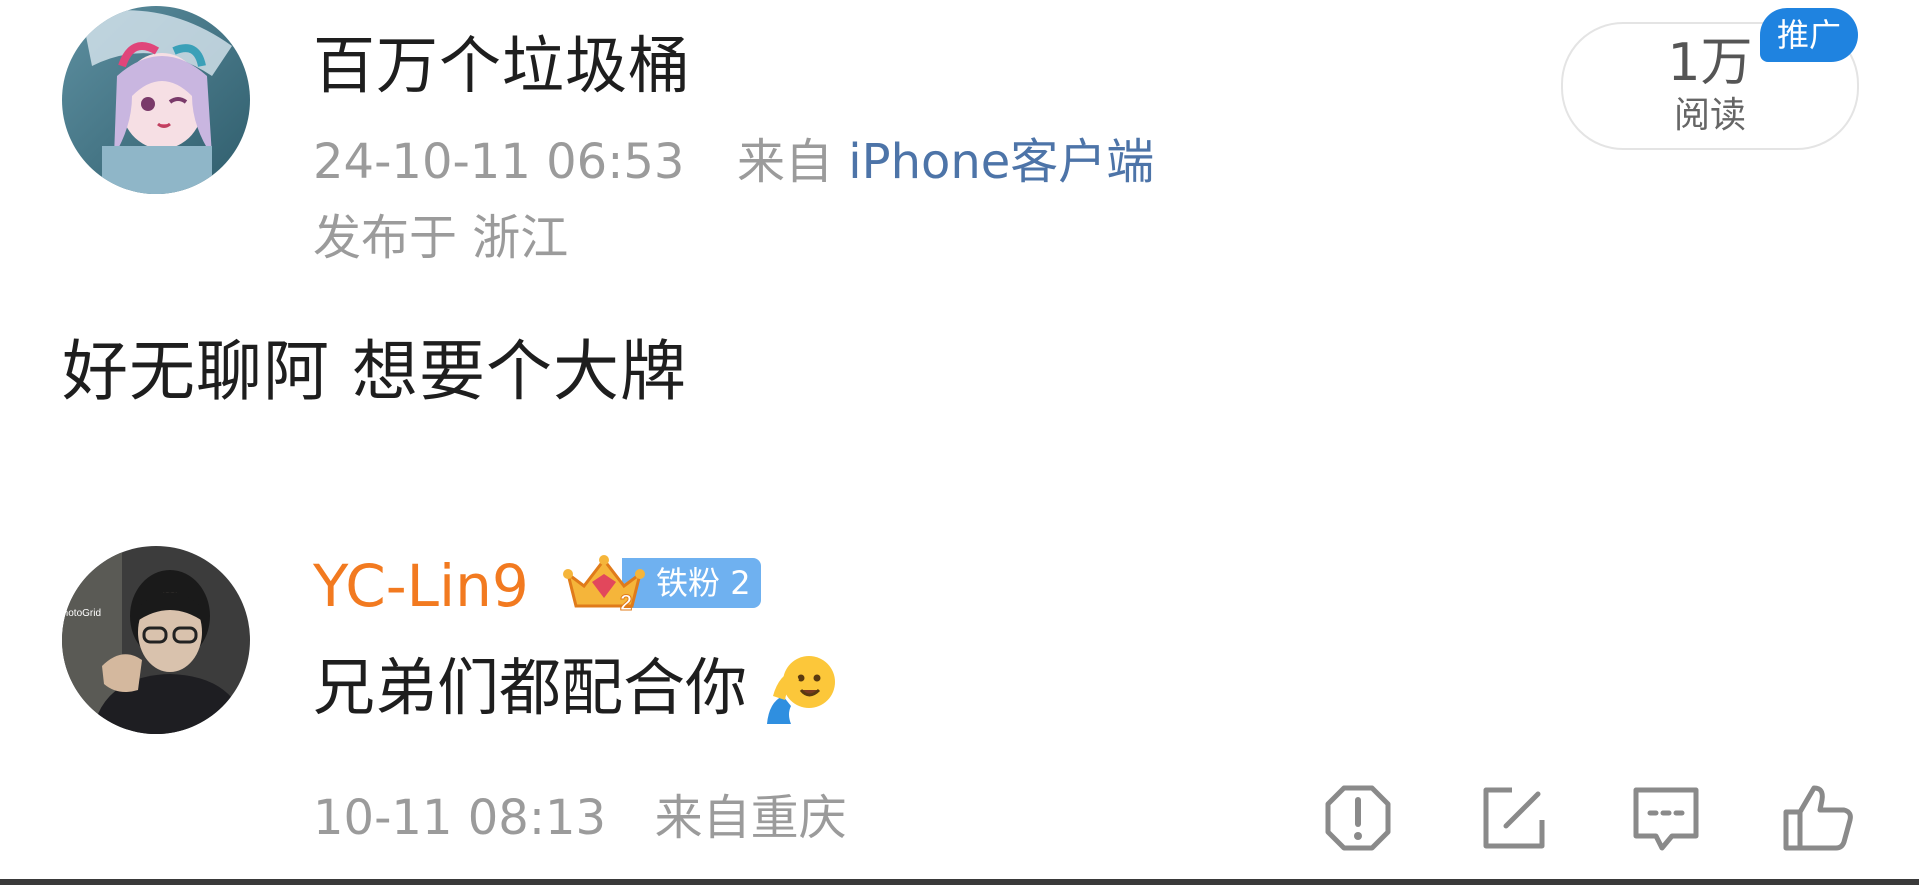 Image resolution: width=1919 pixels, height=885 pixels. I want to click on post-time: 24-10-11 06:53, so click(499, 162).